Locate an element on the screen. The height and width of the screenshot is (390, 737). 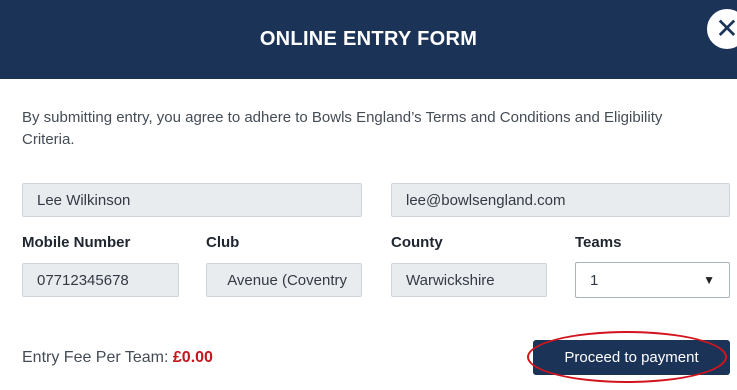
club-label: Club is located at coordinates (223, 242).